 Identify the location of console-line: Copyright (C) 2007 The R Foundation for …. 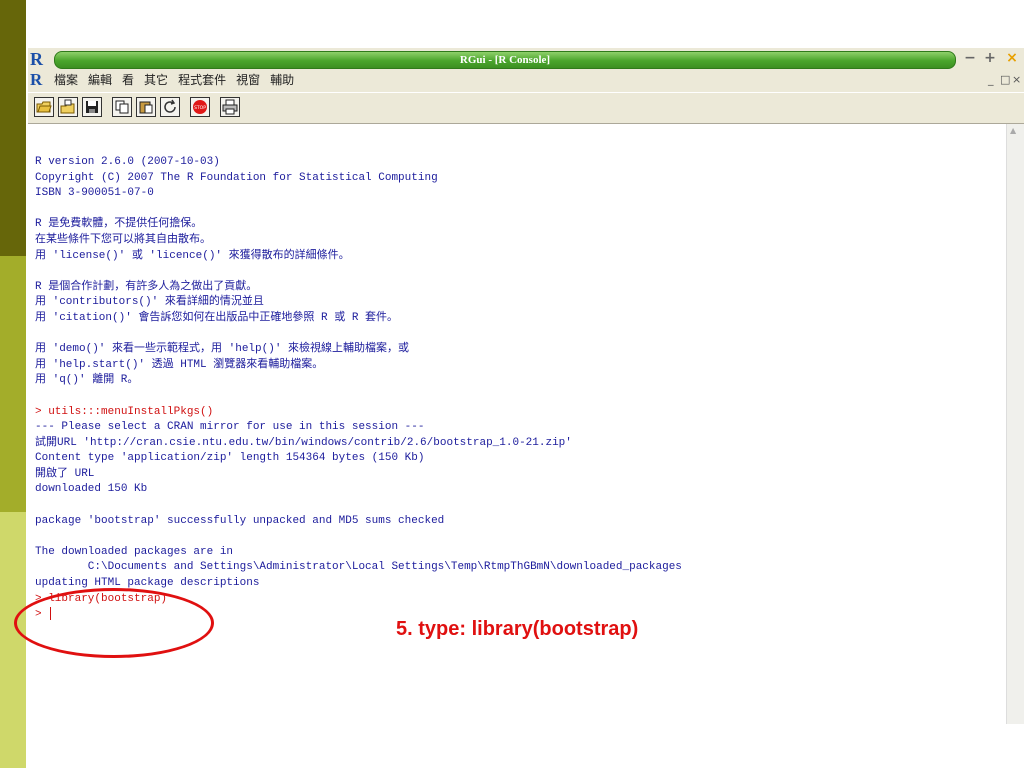
(358, 179).